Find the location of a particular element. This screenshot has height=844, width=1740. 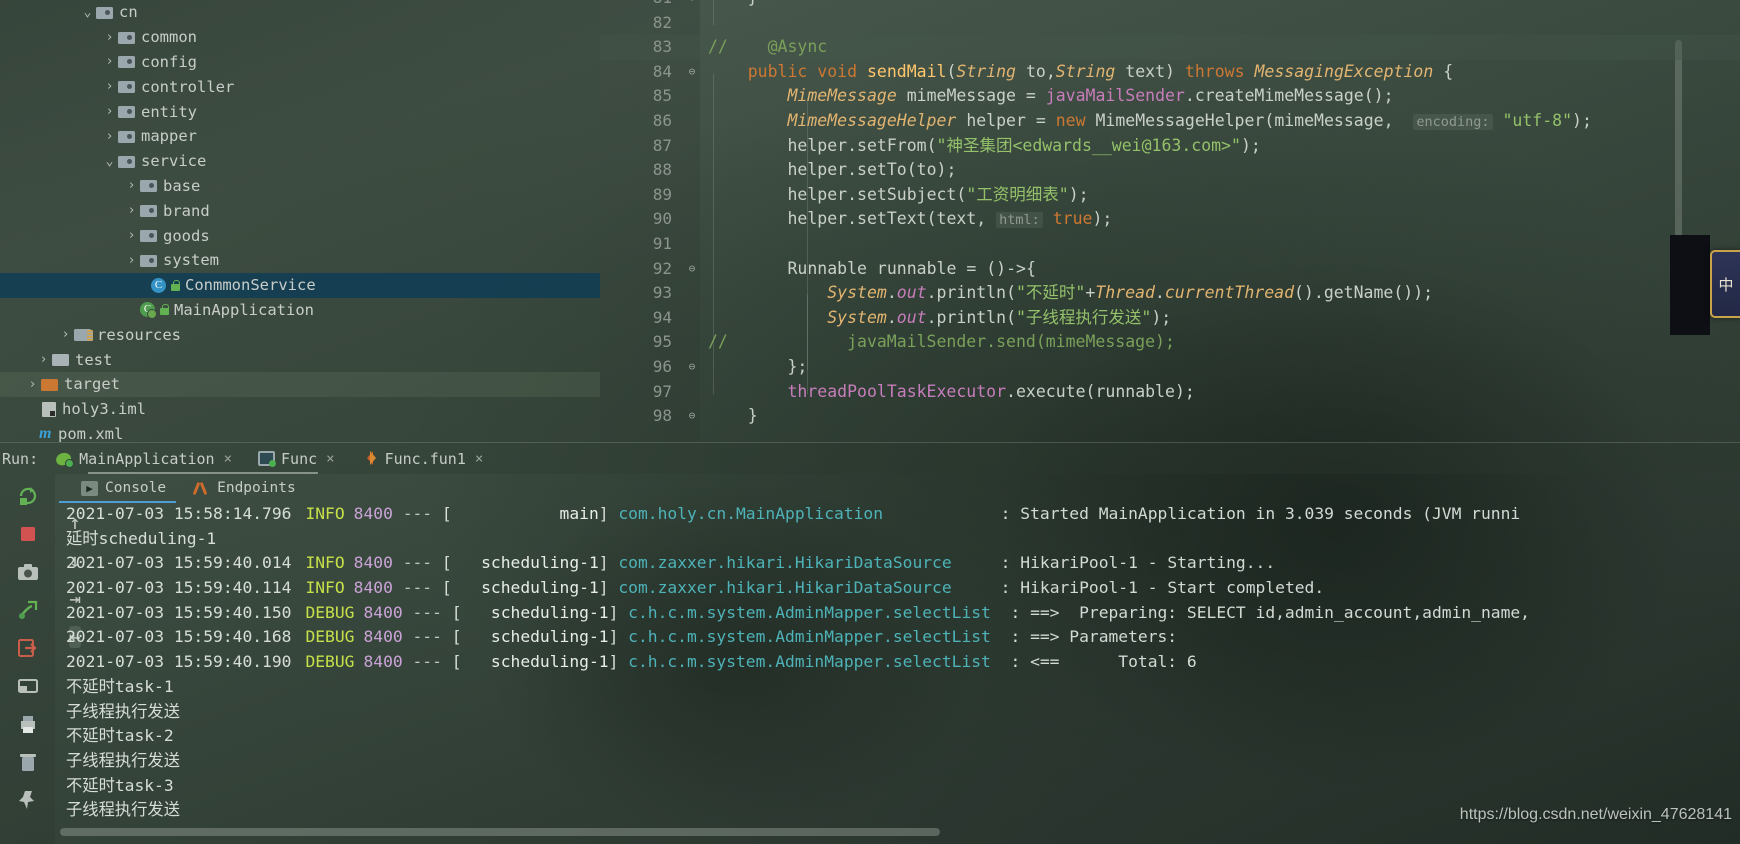

code-line-98: 98 ⊖ } is located at coordinates (1170, 416).